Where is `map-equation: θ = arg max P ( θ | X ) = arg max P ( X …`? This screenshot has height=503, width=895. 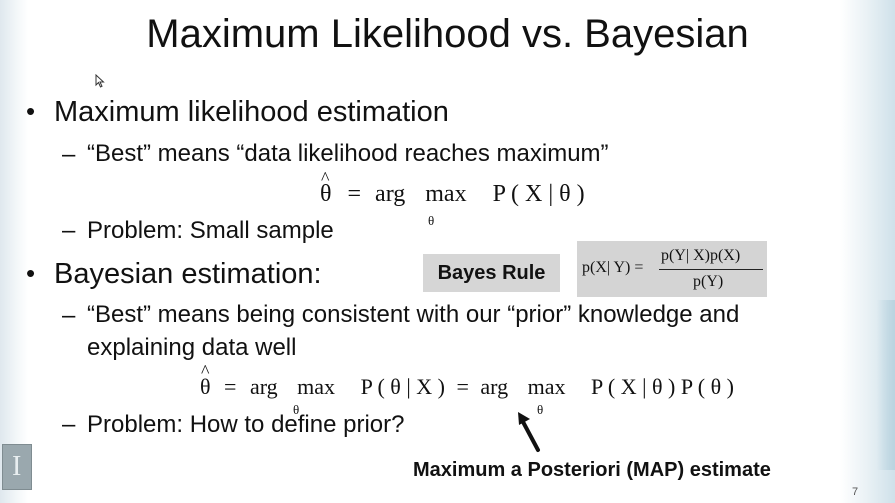
map-equation: θ = arg max P ( θ | X ) = arg max P ( X … is located at coordinates (467, 380).